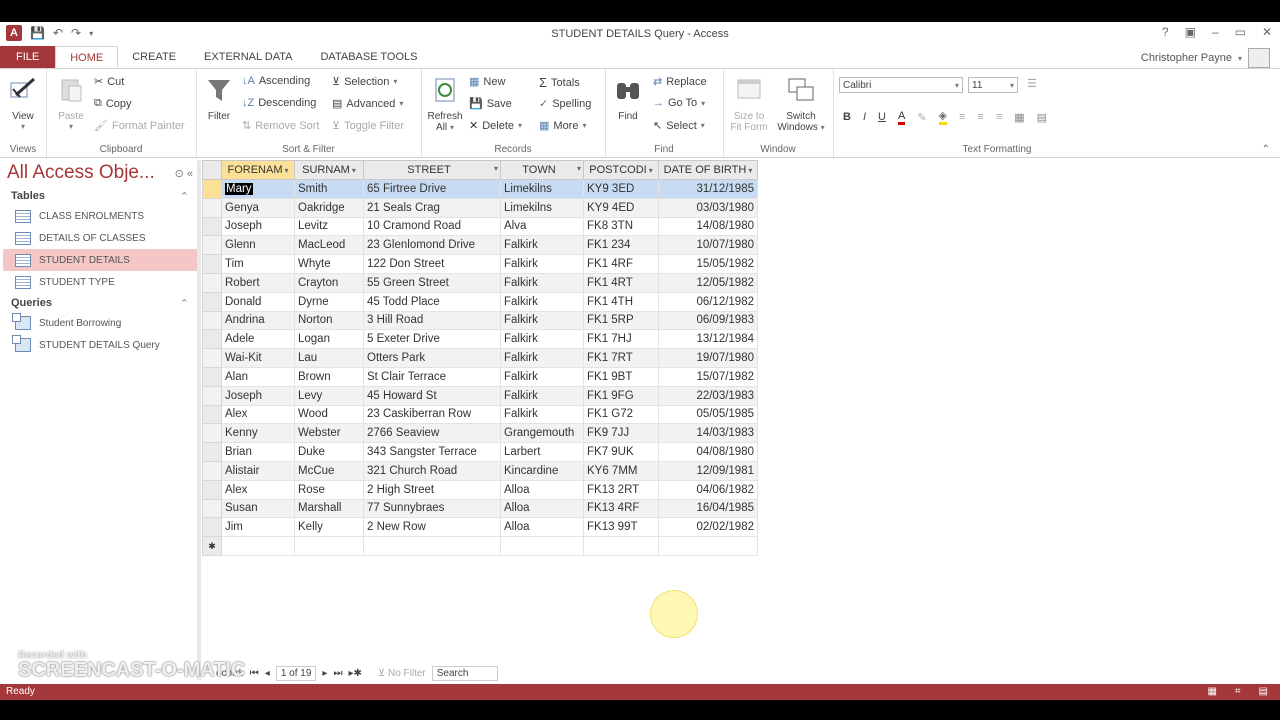 Image resolution: width=1280 pixels, height=720 pixels. Describe the element at coordinates (708, 452) in the screenshot. I see `table-cell: 04/08/1980` at that location.